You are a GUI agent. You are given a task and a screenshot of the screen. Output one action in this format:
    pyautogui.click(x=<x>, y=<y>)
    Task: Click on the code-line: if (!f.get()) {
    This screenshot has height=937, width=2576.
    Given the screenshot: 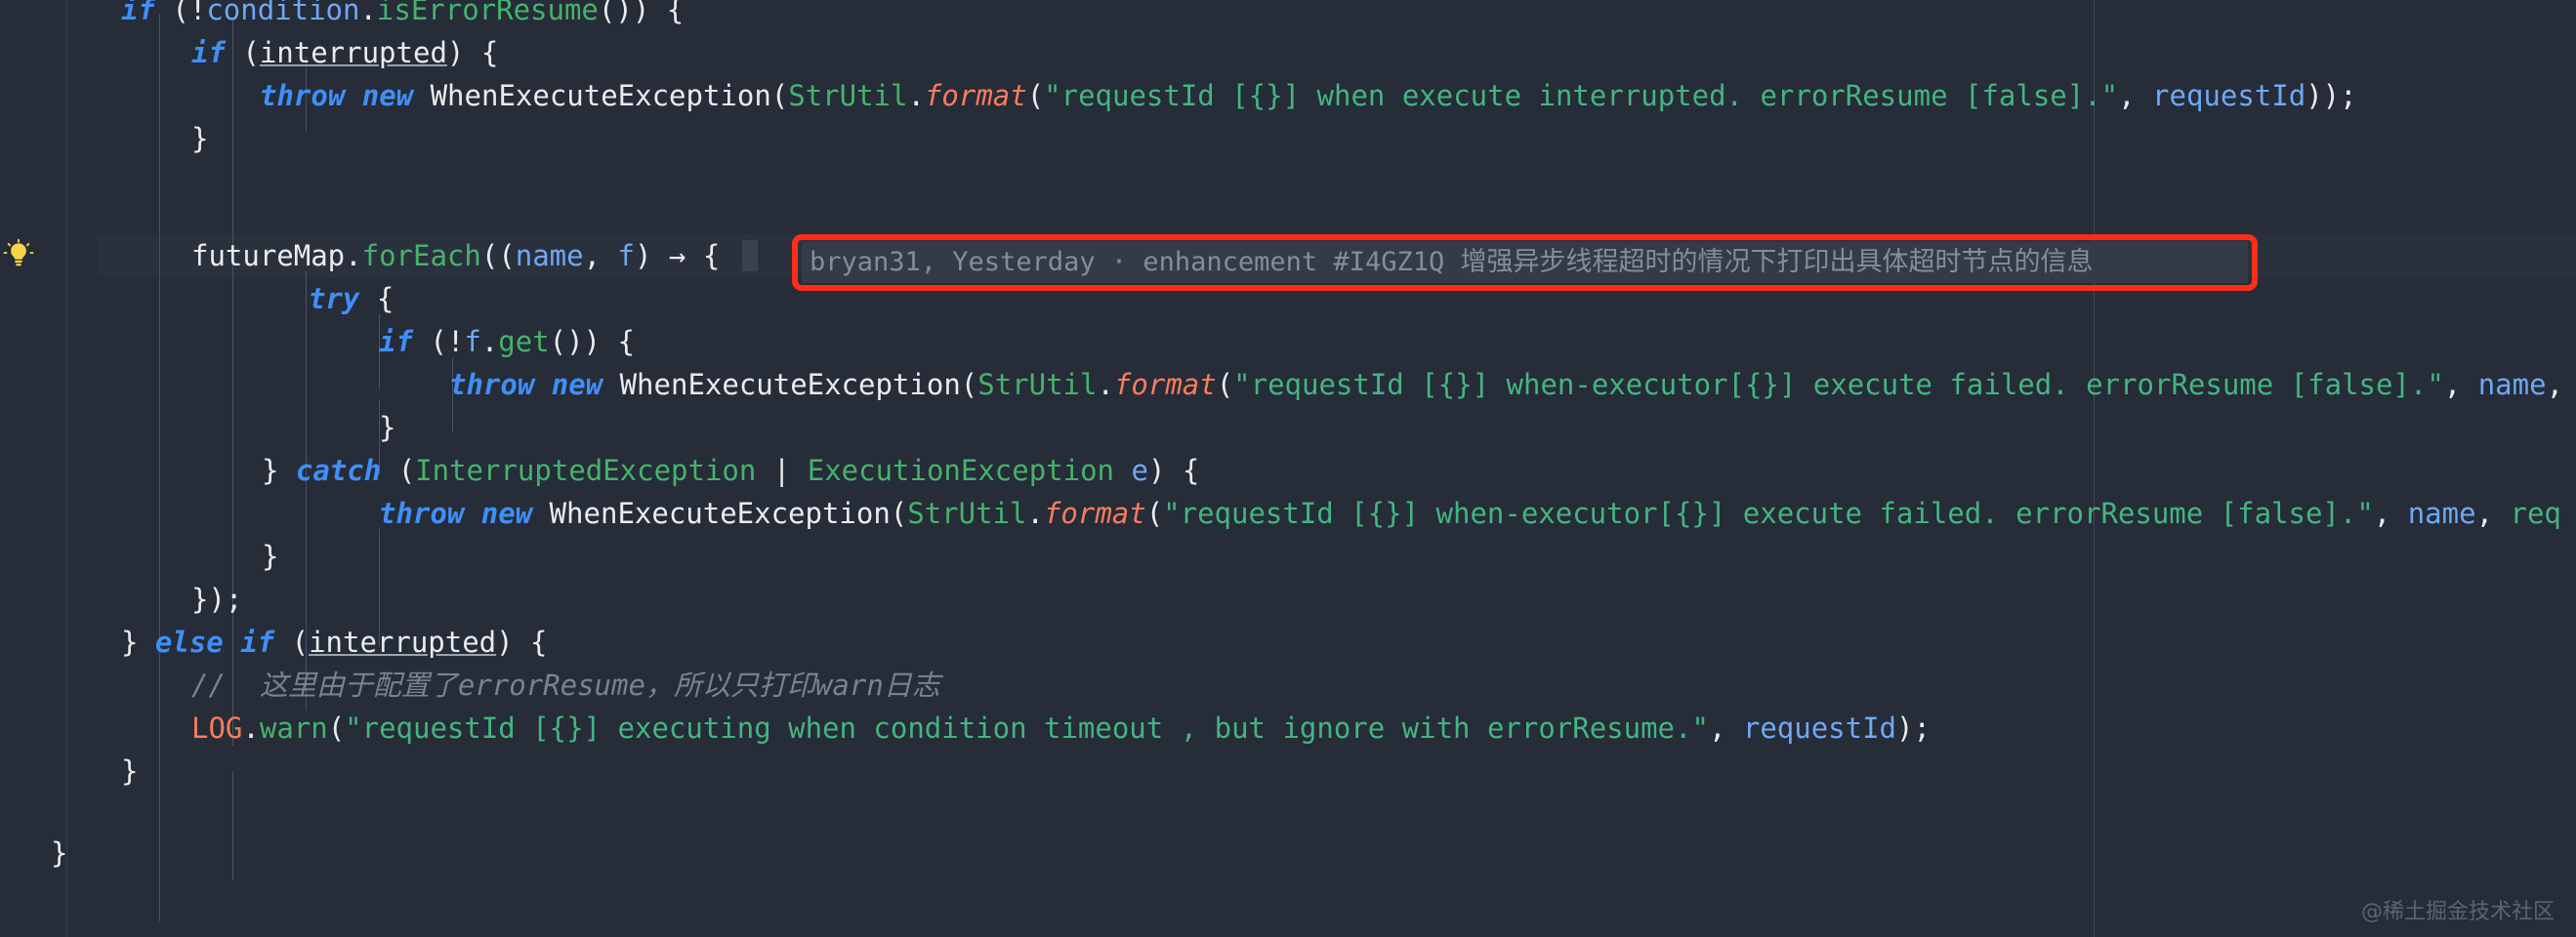 What is the action you would take?
    pyautogui.click(x=507, y=341)
    